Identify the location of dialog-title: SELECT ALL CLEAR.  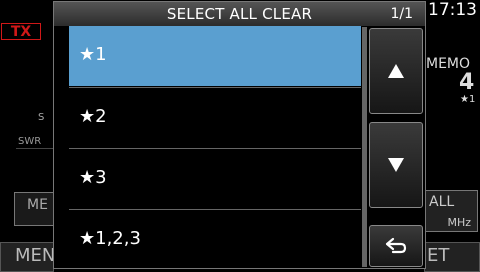
(239, 14).